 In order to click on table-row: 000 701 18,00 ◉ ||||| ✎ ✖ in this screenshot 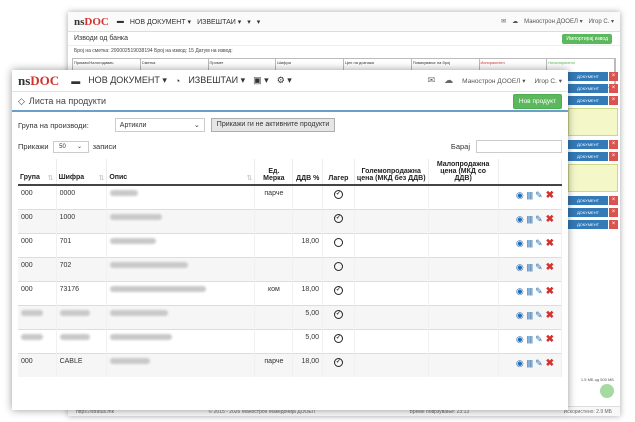, I will do `click(290, 244)`.